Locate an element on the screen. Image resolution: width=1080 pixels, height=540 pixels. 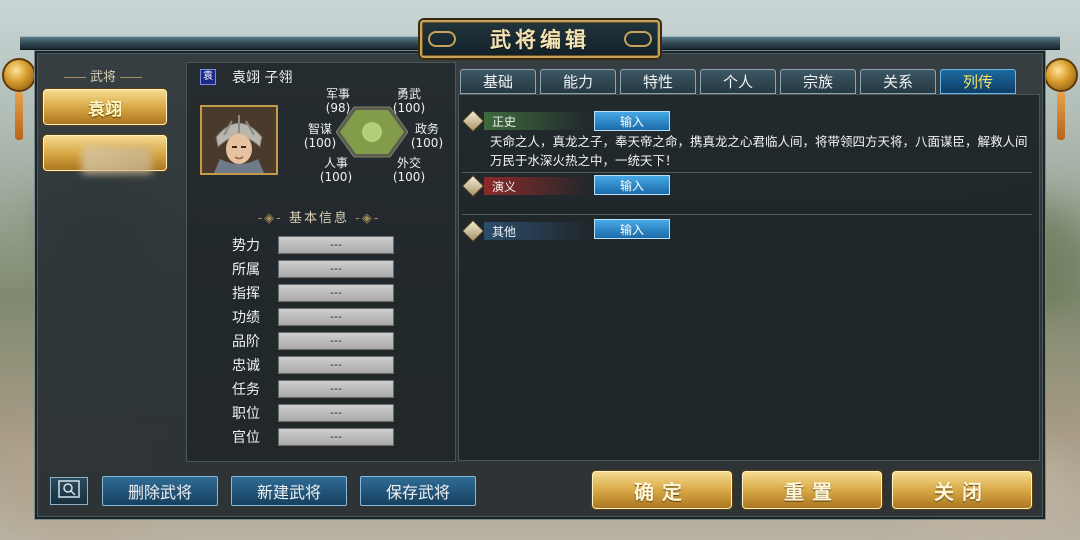
left-knob-ornament is located at coordinates (19, 75).